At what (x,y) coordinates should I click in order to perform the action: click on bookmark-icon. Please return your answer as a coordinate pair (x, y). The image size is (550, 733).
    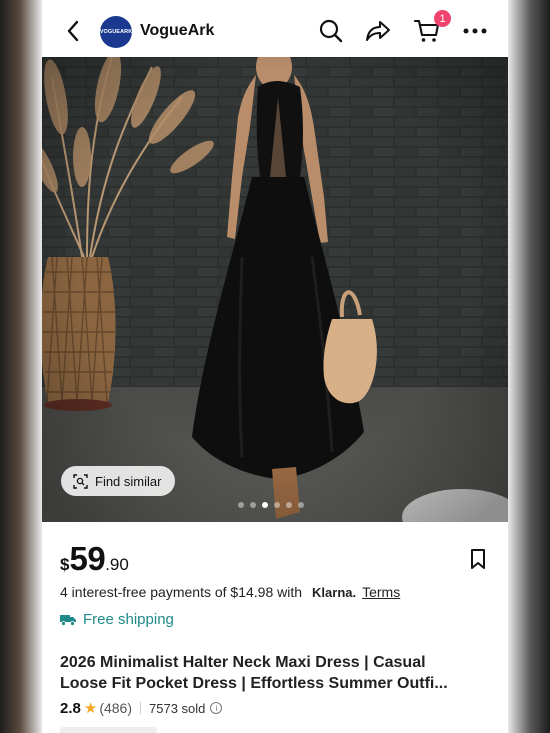
    Looking at the image, I should click on (478, 559).